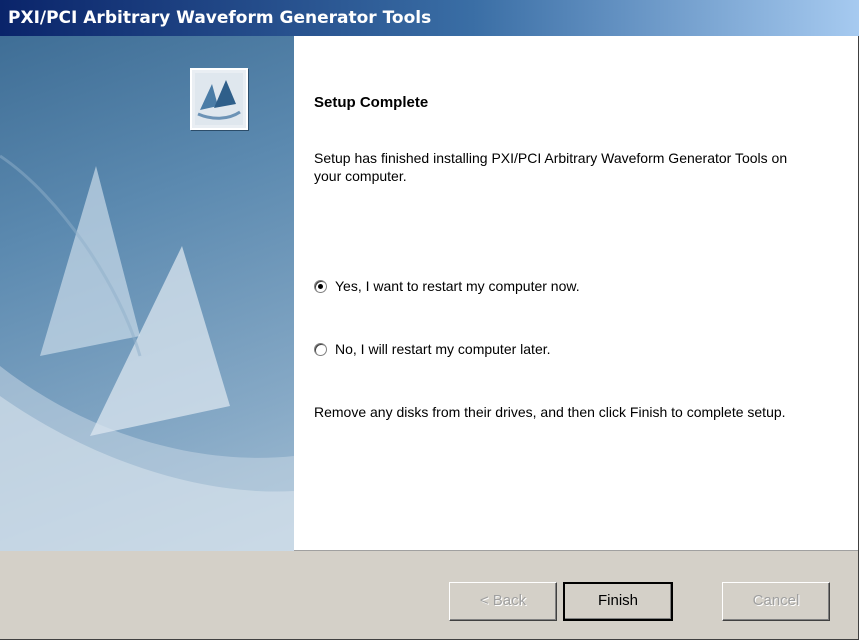 The image size is (859, 640). What do you see at coordinates (503, 601) in the screenshot?
I see `back-button: < Back` at bounding box center [503, 601].